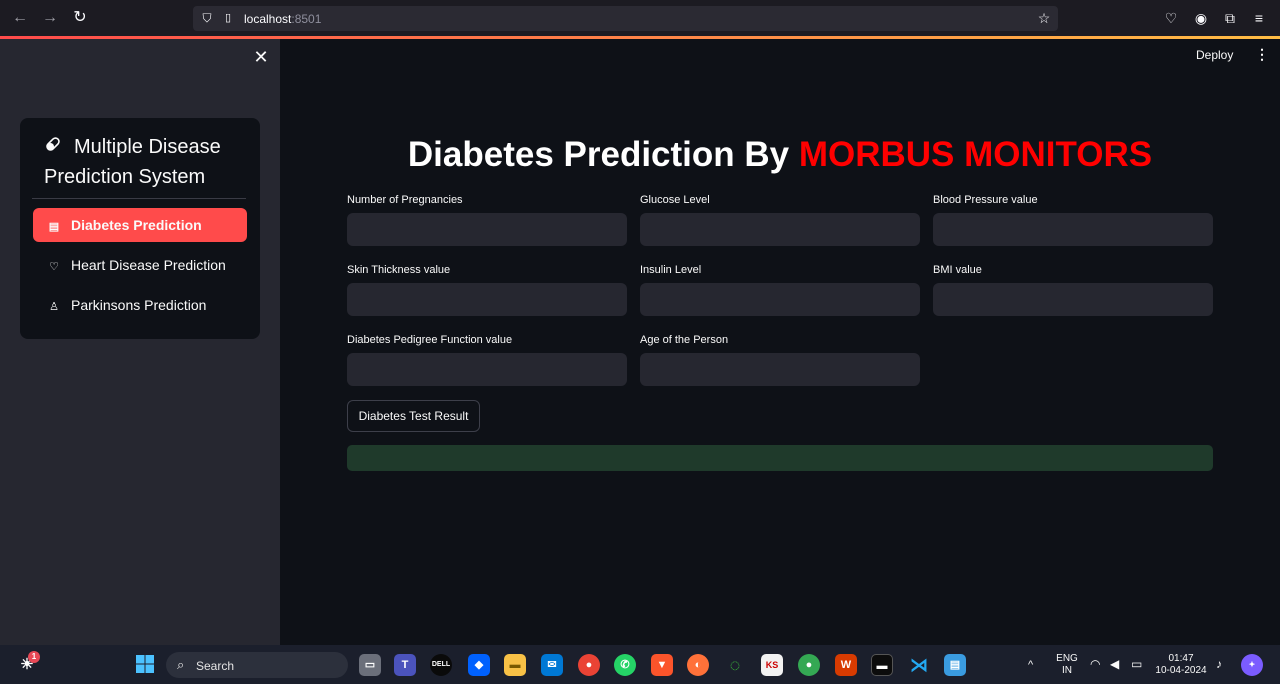  Describe the element at coordinates (1067, 670) in the screenshot. I see `region-text: IN` at that location.